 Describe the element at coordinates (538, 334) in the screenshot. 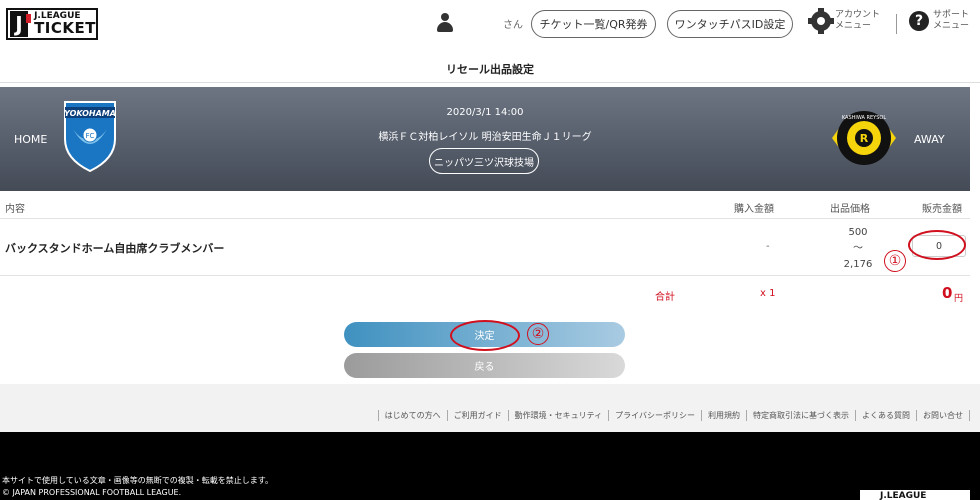

I see `annotation-marker-2: ②` at that location.